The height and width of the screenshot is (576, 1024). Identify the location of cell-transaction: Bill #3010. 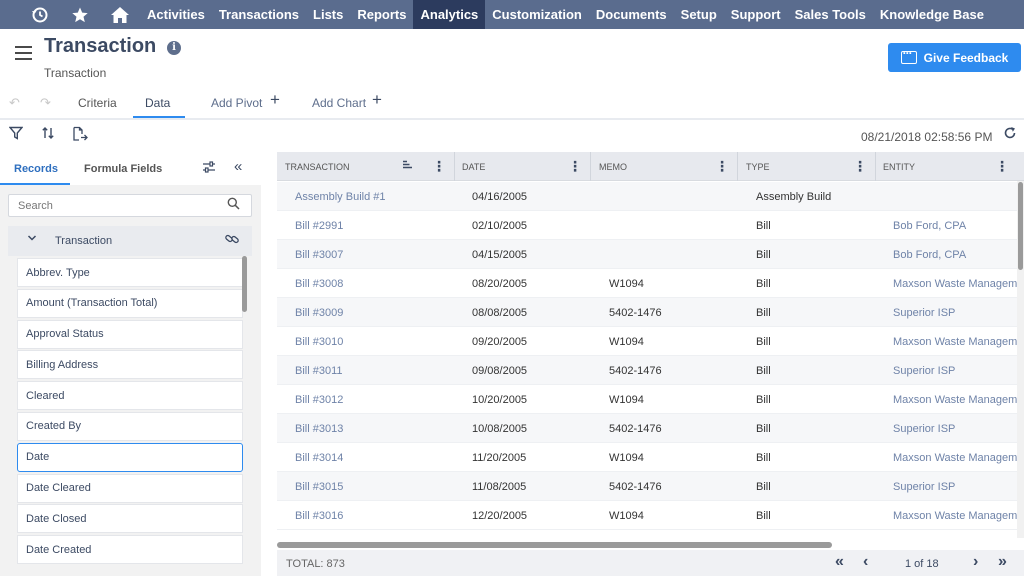
(319, 341).